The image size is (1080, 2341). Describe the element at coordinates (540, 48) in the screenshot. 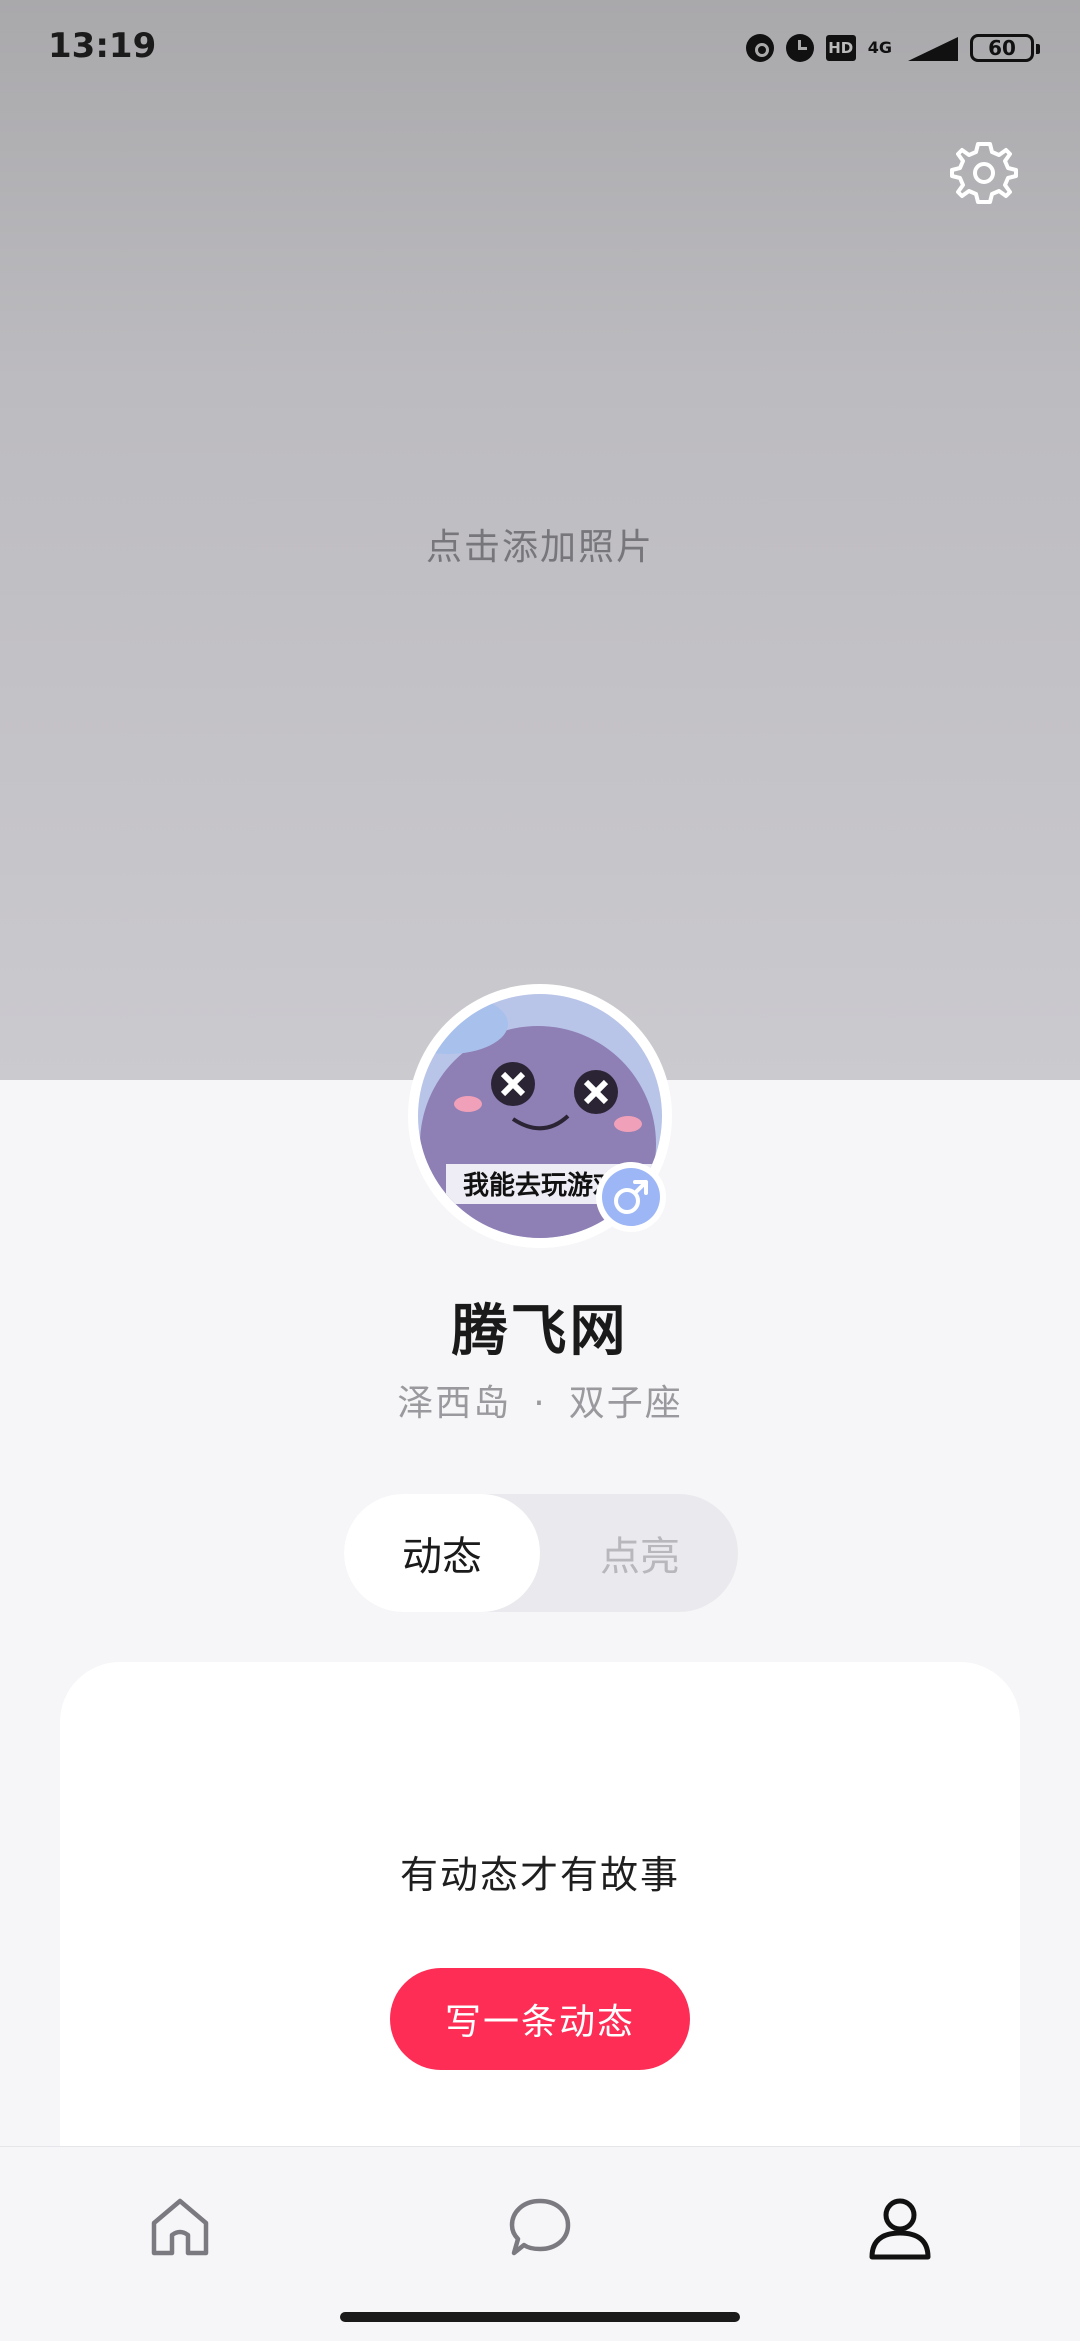

I see `status-bar: 13:19 HD 4G 60` at that location.